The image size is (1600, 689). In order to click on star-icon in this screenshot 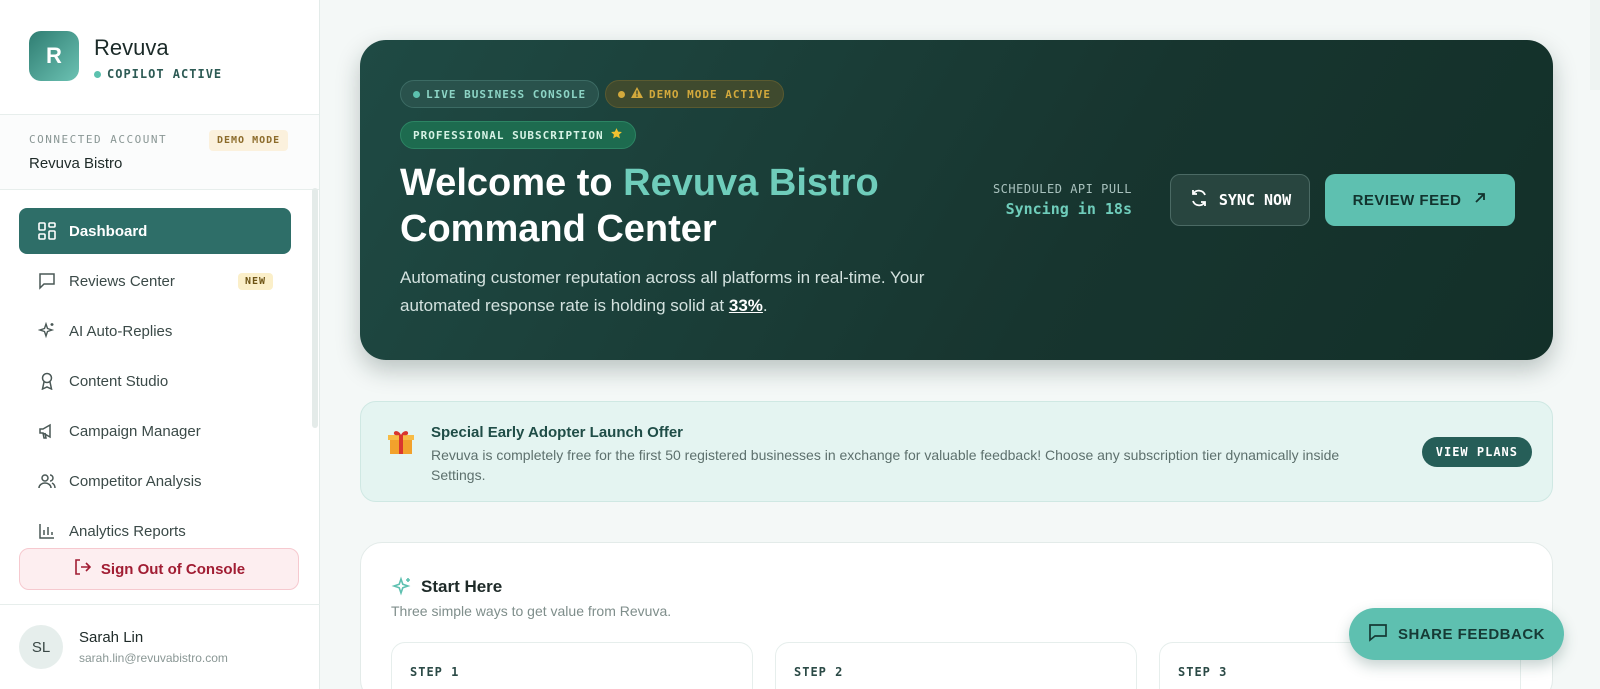, I will do `click(616, 135)`.